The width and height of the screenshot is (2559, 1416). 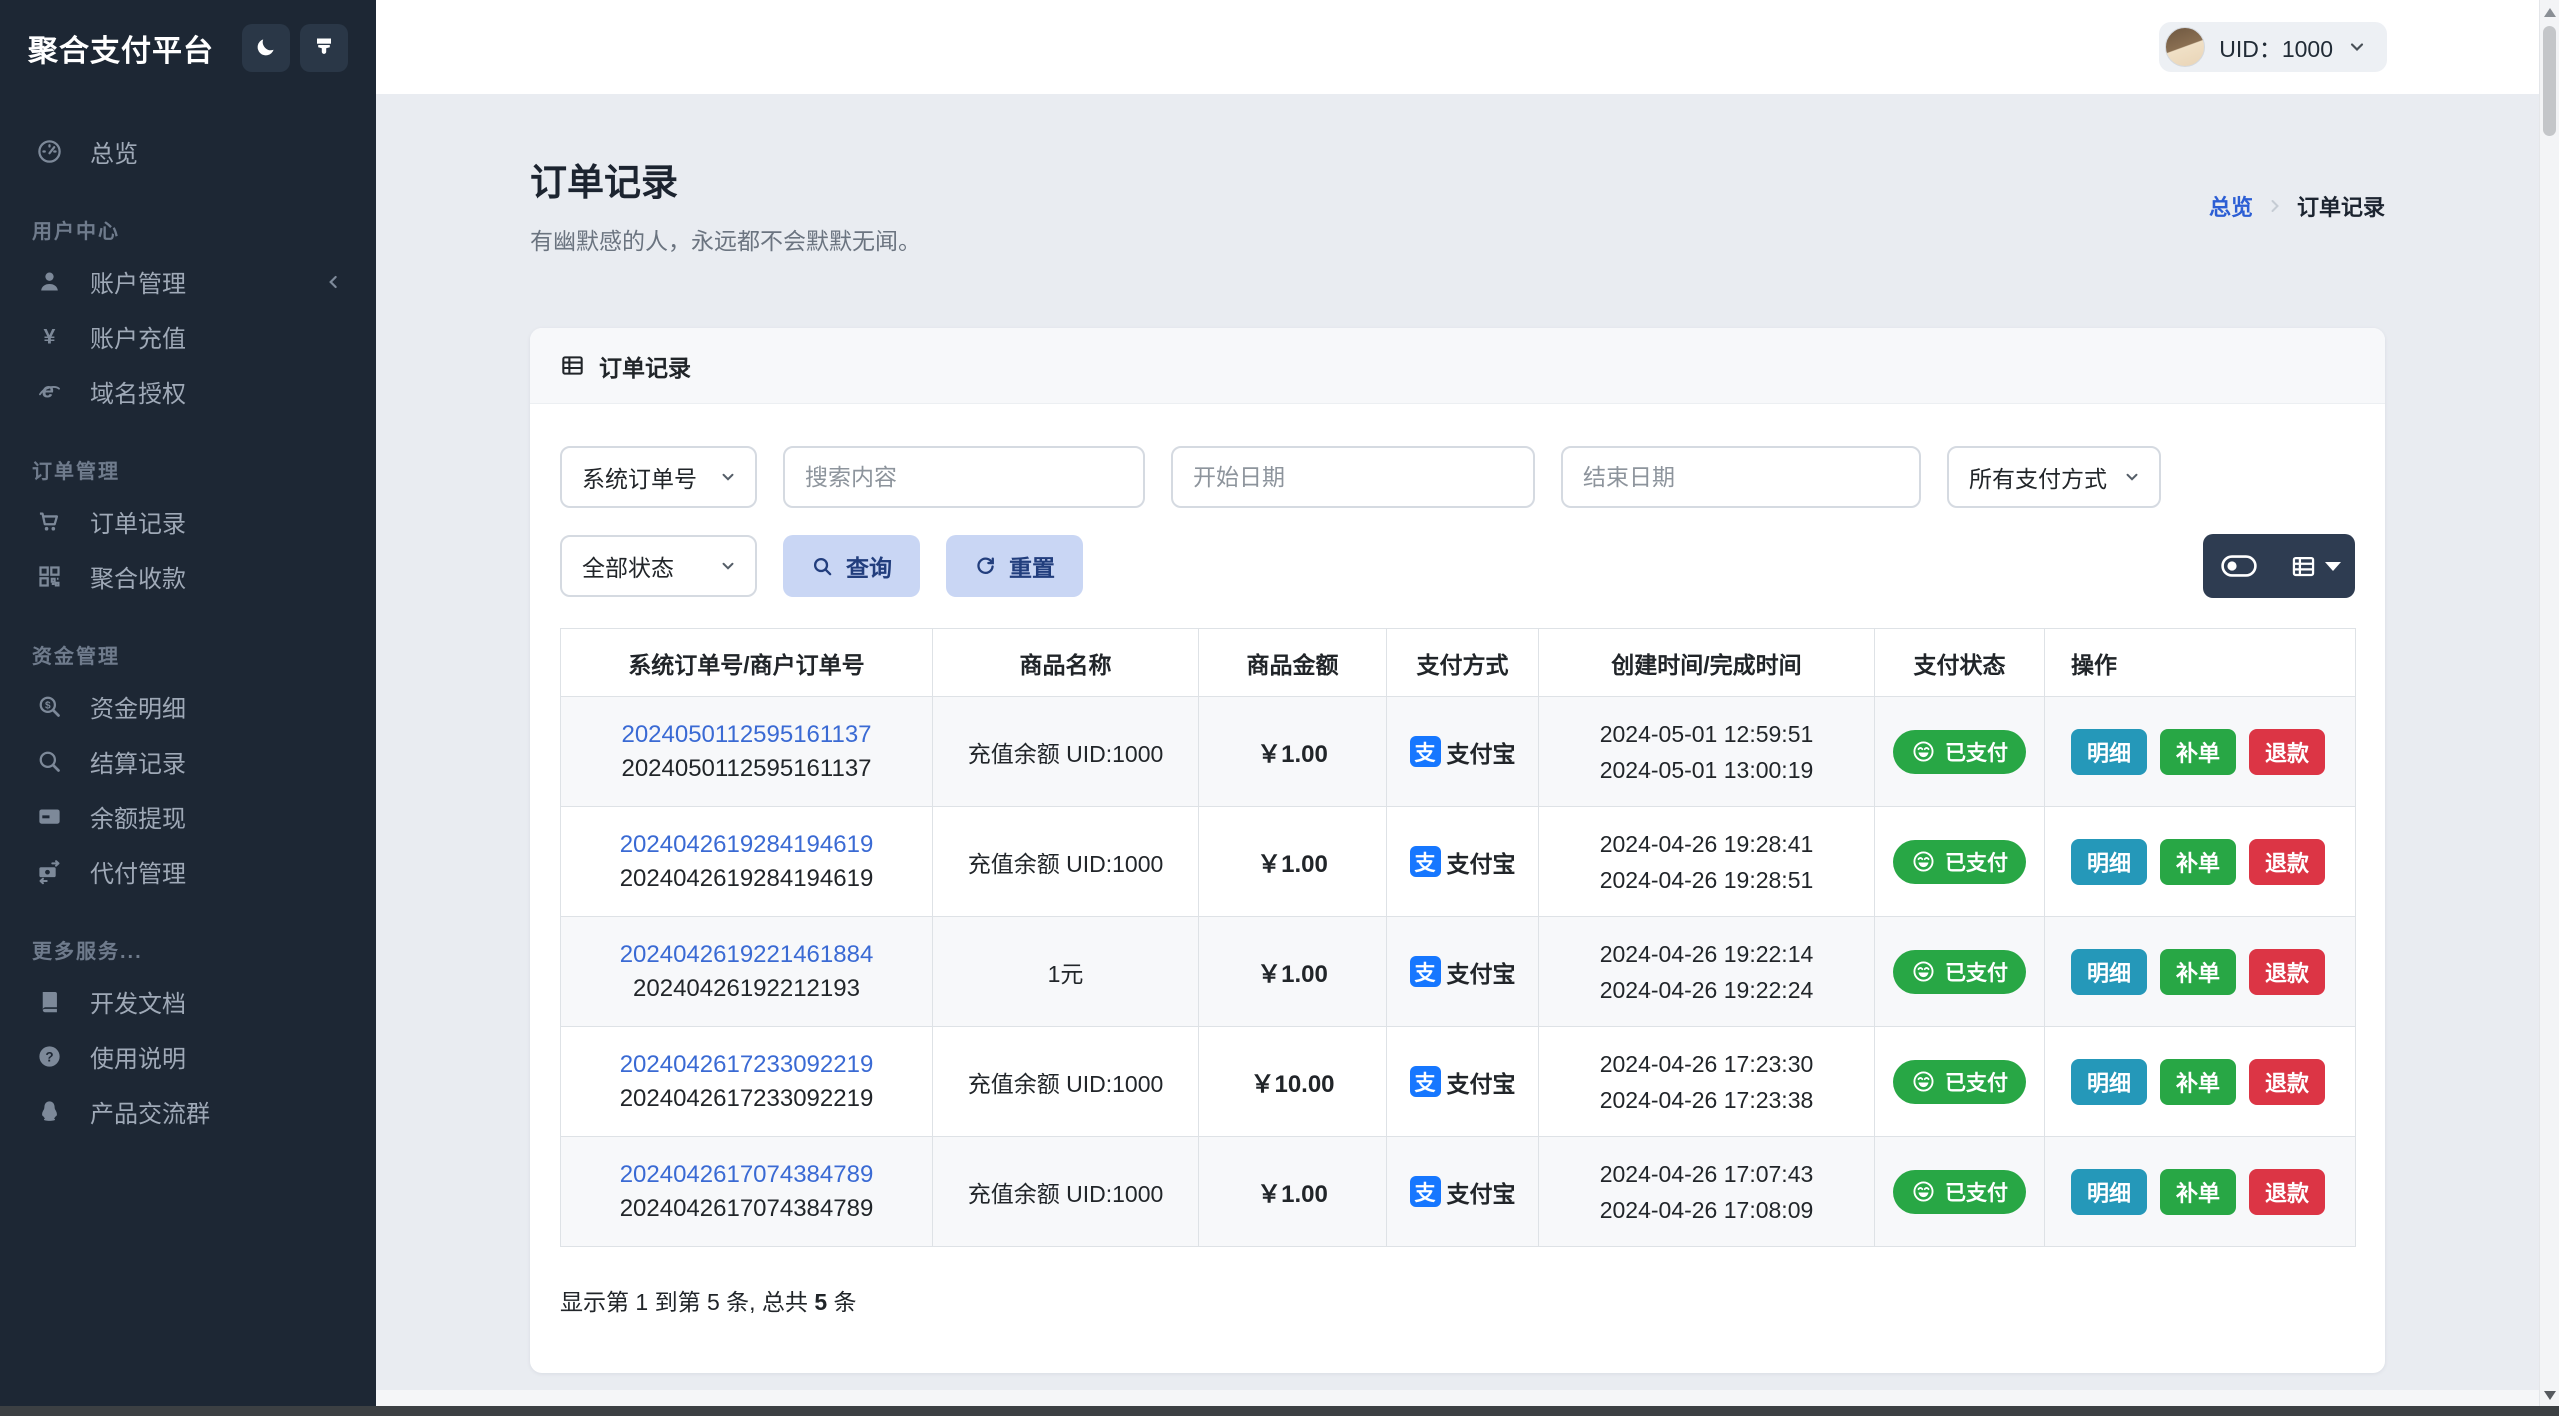 I want to click on sidebar-item-overview: 总览, so click(x=188, y=151).